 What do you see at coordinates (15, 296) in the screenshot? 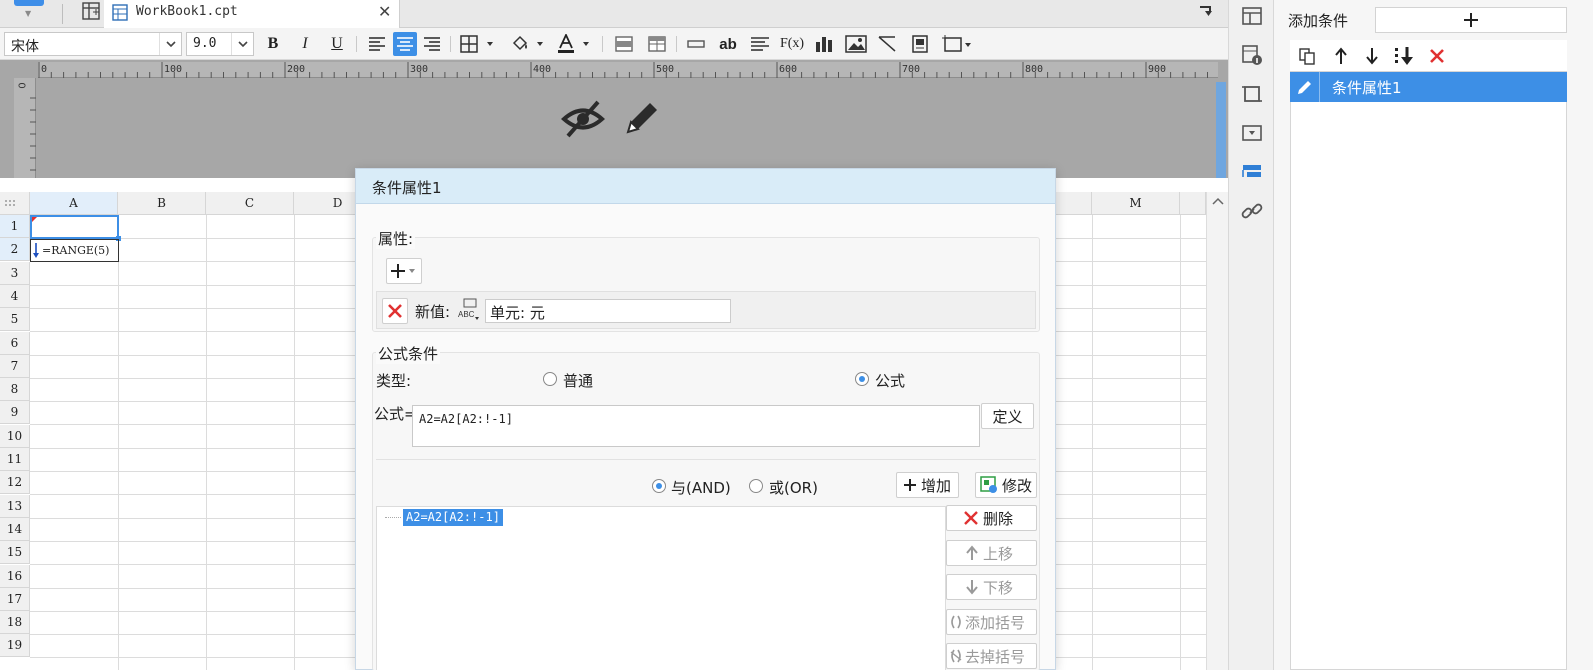
I see `row-header: 4` at bounding box center [15, 296].